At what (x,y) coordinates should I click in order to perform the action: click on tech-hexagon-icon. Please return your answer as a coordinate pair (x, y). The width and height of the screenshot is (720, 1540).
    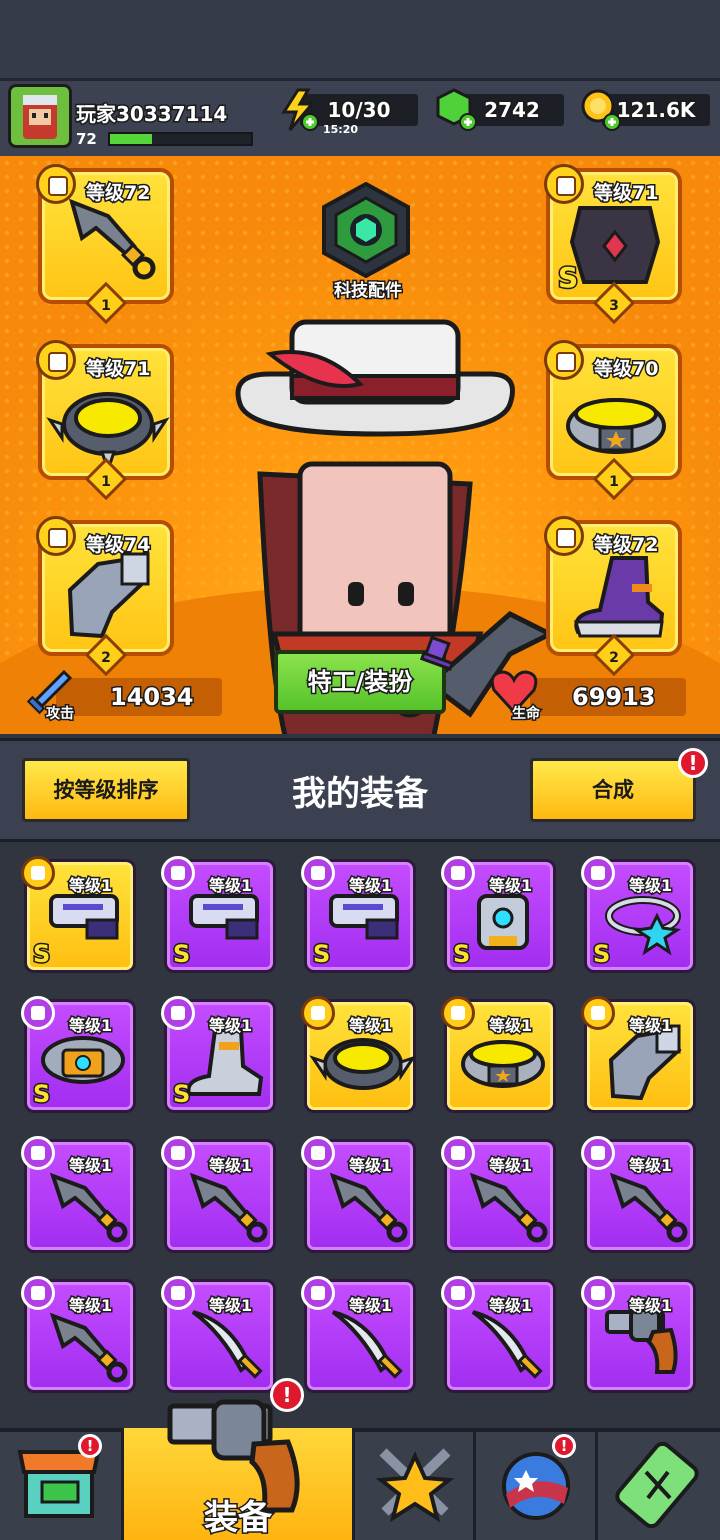
    Looking at the image, I should click on (366, 230).